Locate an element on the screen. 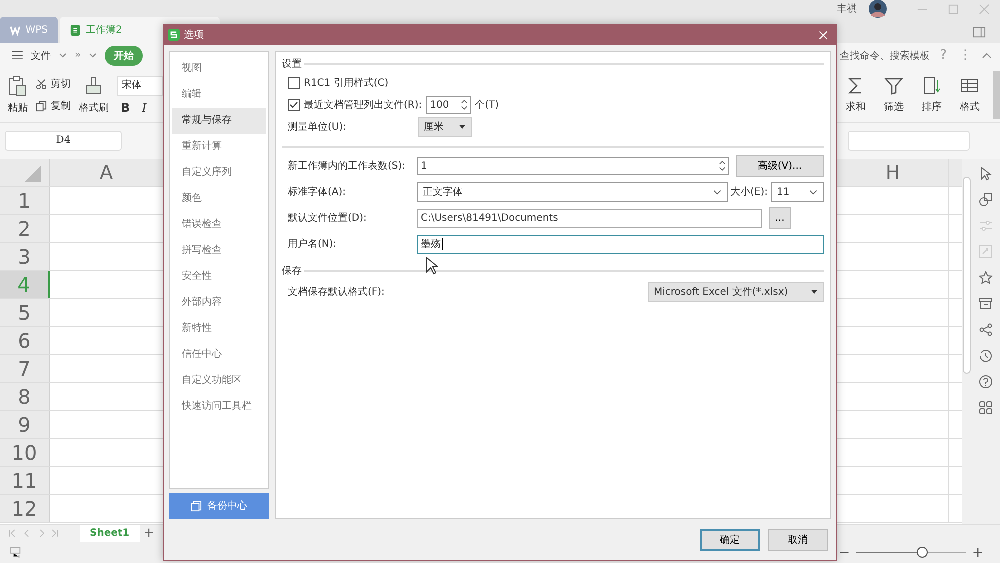 This screenshot has width=1000, height=563. username-field: 墨殇 is located at coordinates (620, 244).